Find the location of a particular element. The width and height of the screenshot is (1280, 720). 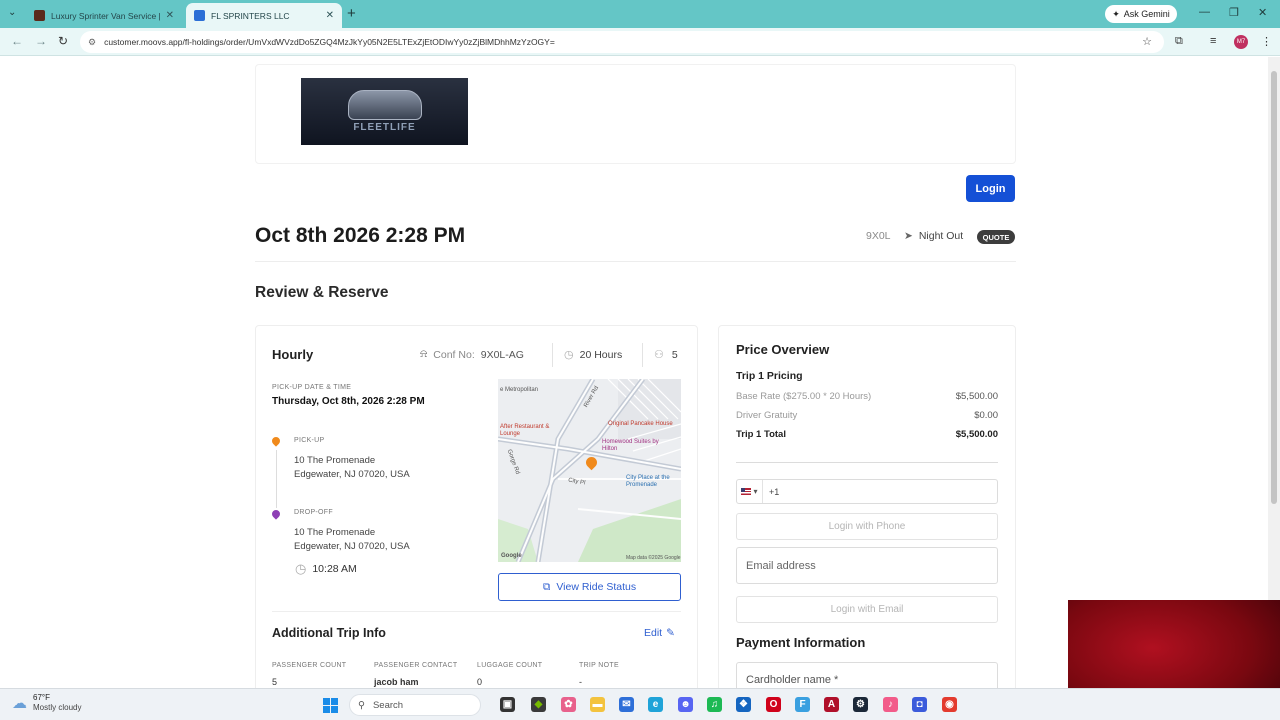

app-icon: ♫ is located at coordinates (714, 704).